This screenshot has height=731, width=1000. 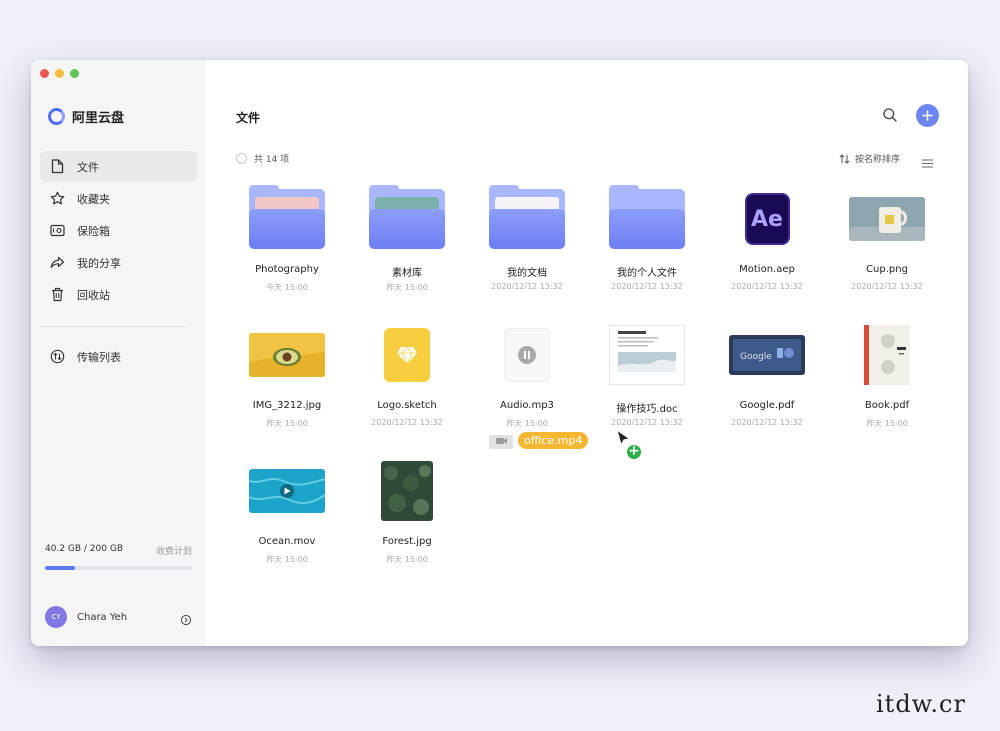 What do you see at coordinates (60, 568) in the screenshot?
I see `storage-progress-fill` at bounding box center [60, 568].